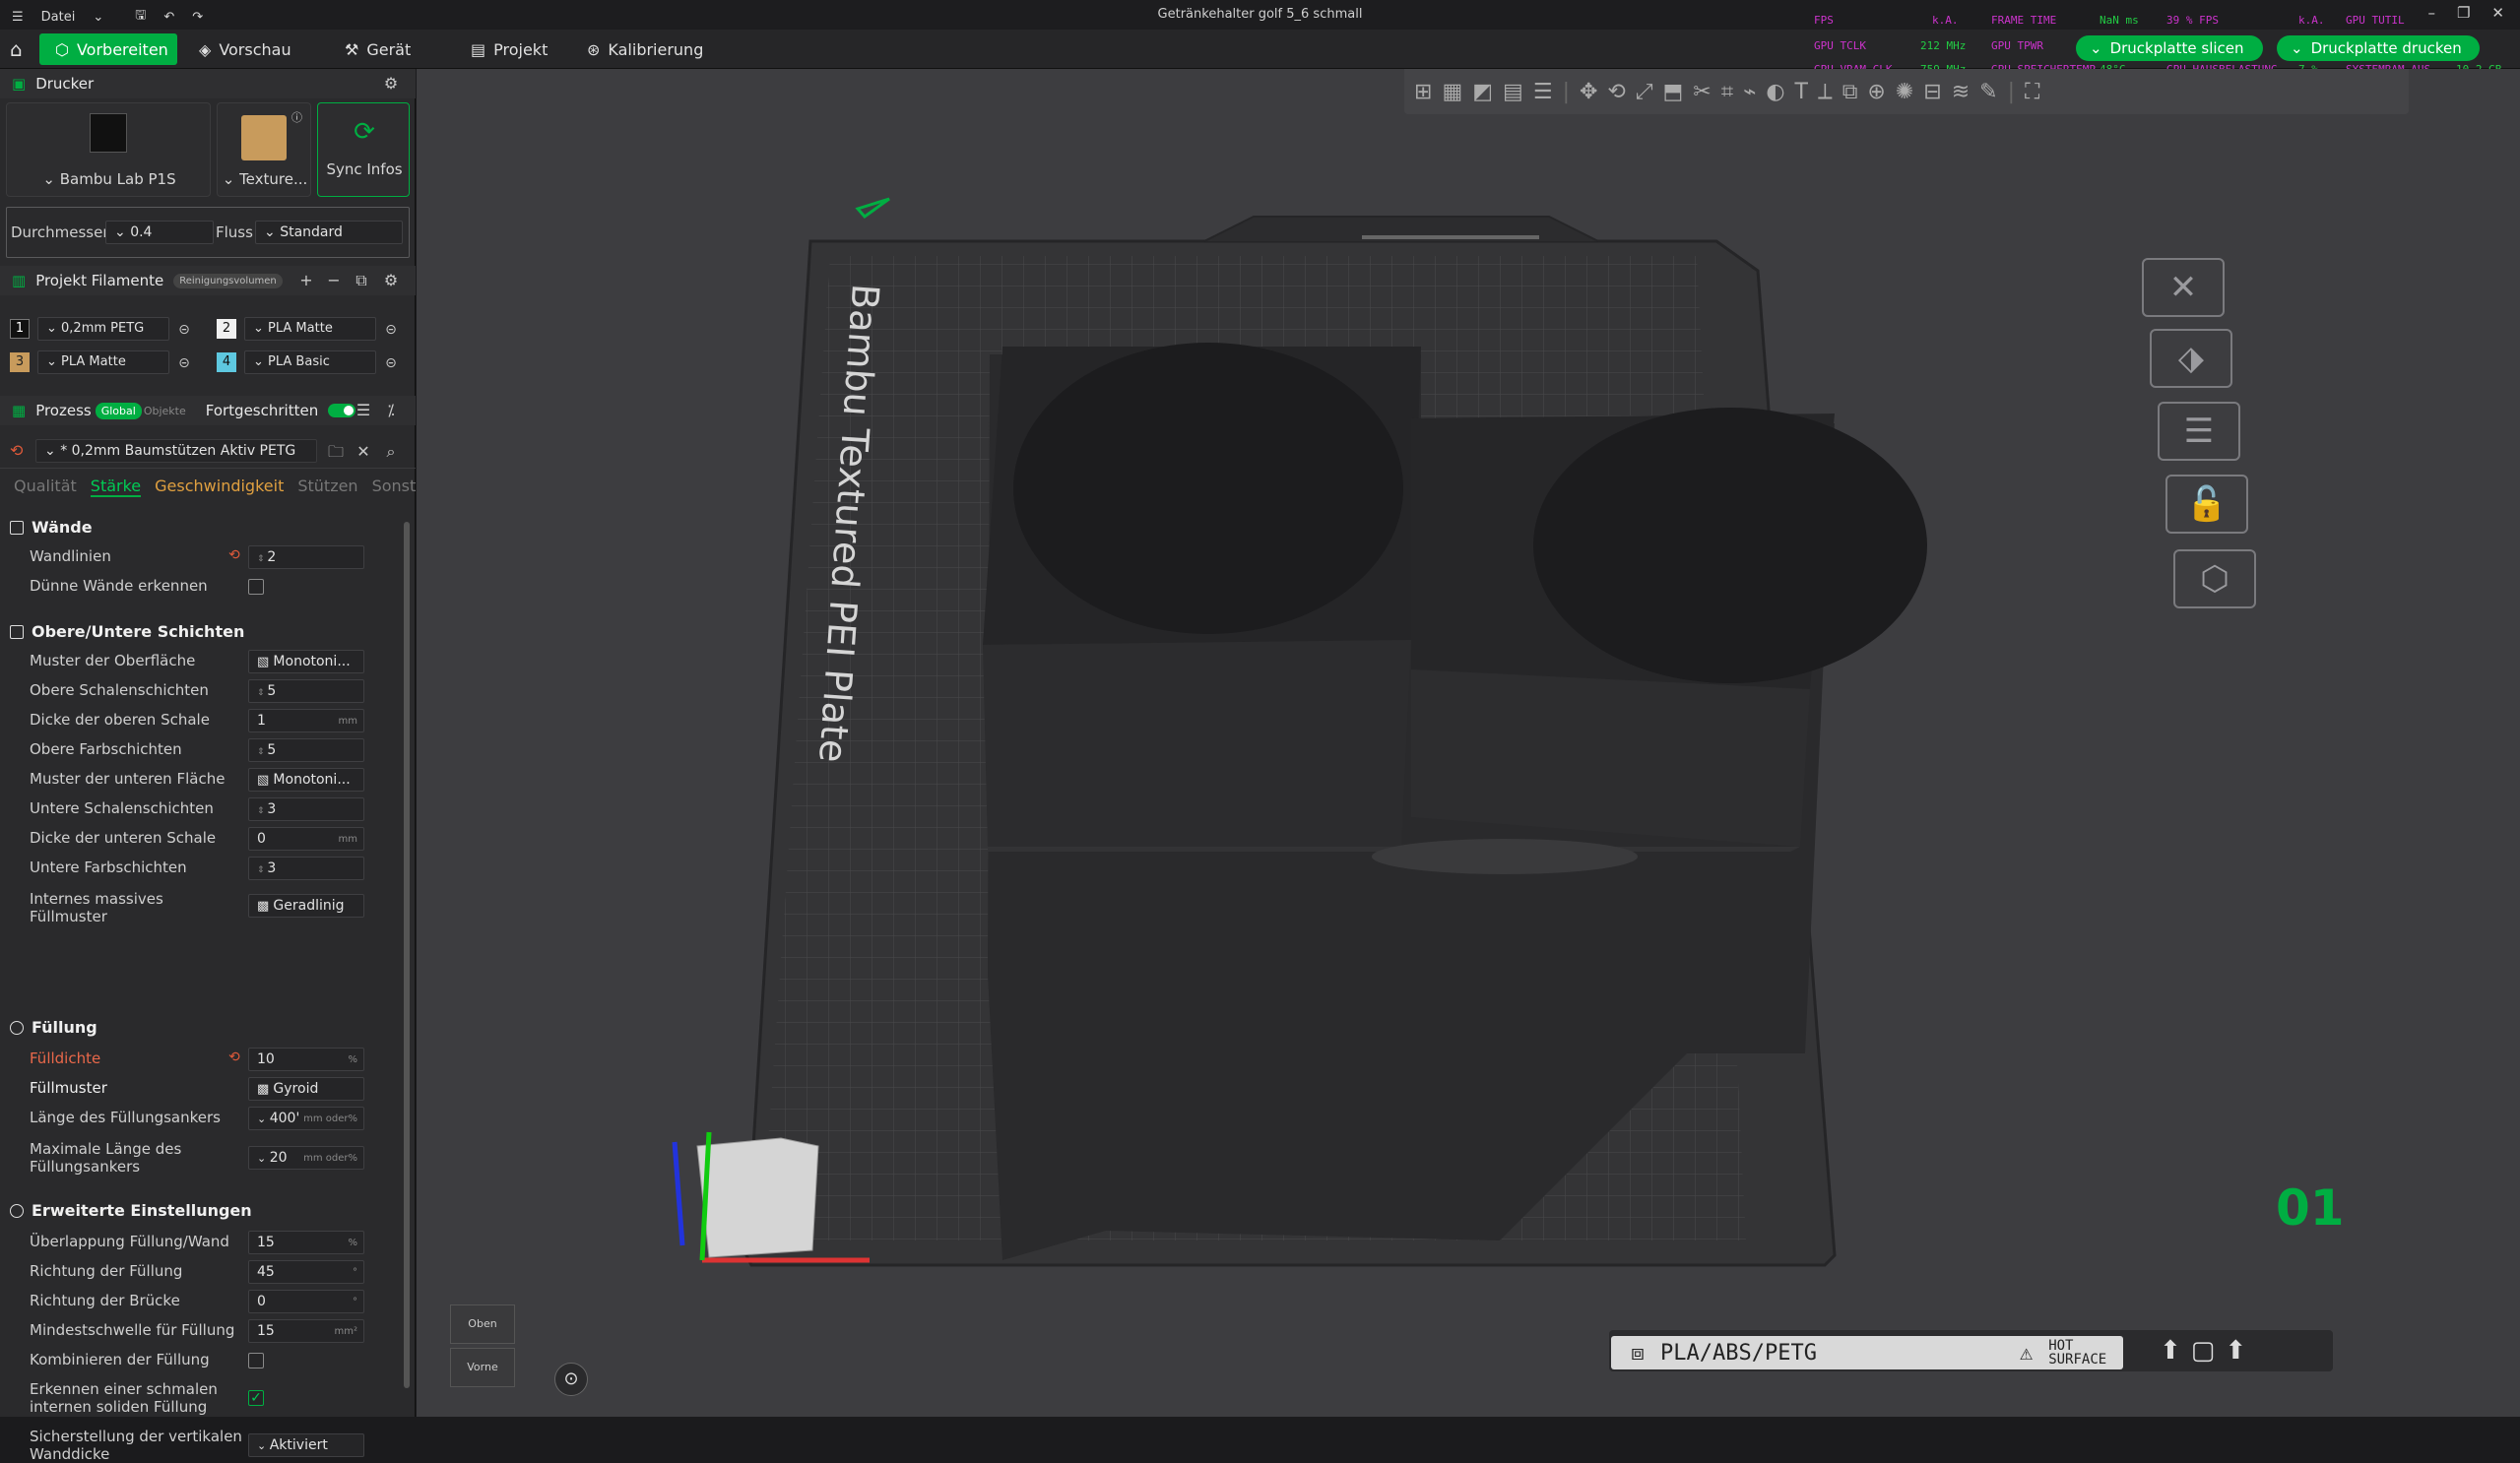 The image size is (2520, 1463). Describe the element at coordinates (306, 839) in the screenshot. I see `bottom-shell-thickness-input: 0 mm` at that location.